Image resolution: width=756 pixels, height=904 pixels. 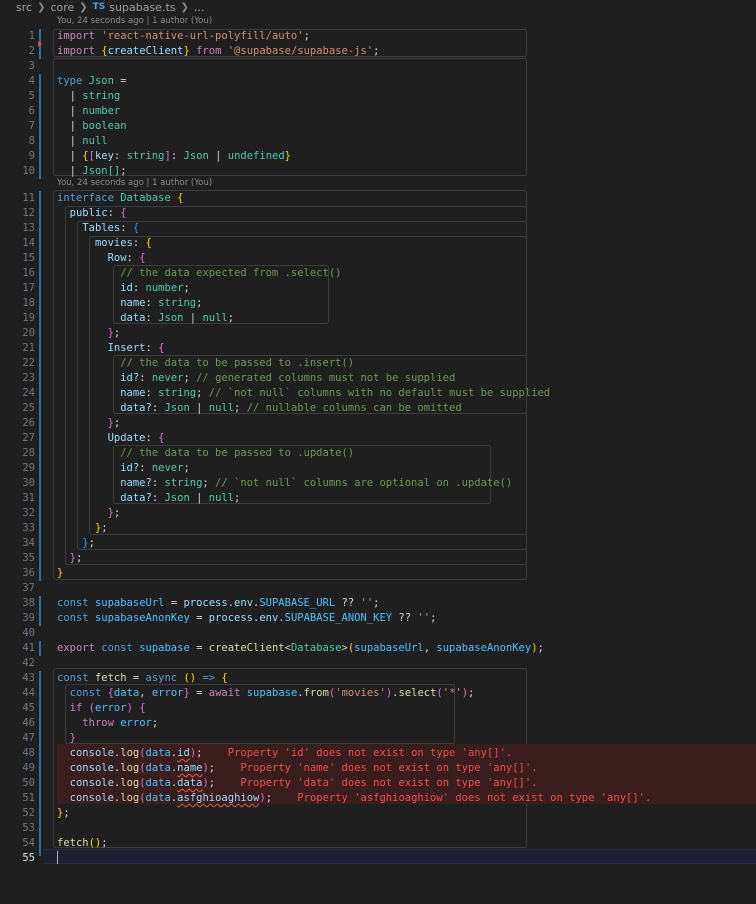 What do you see at coordinates (101, 258) in the screenshot?
I see `code-line-15: Row: {` at bounding box center [101, 258].